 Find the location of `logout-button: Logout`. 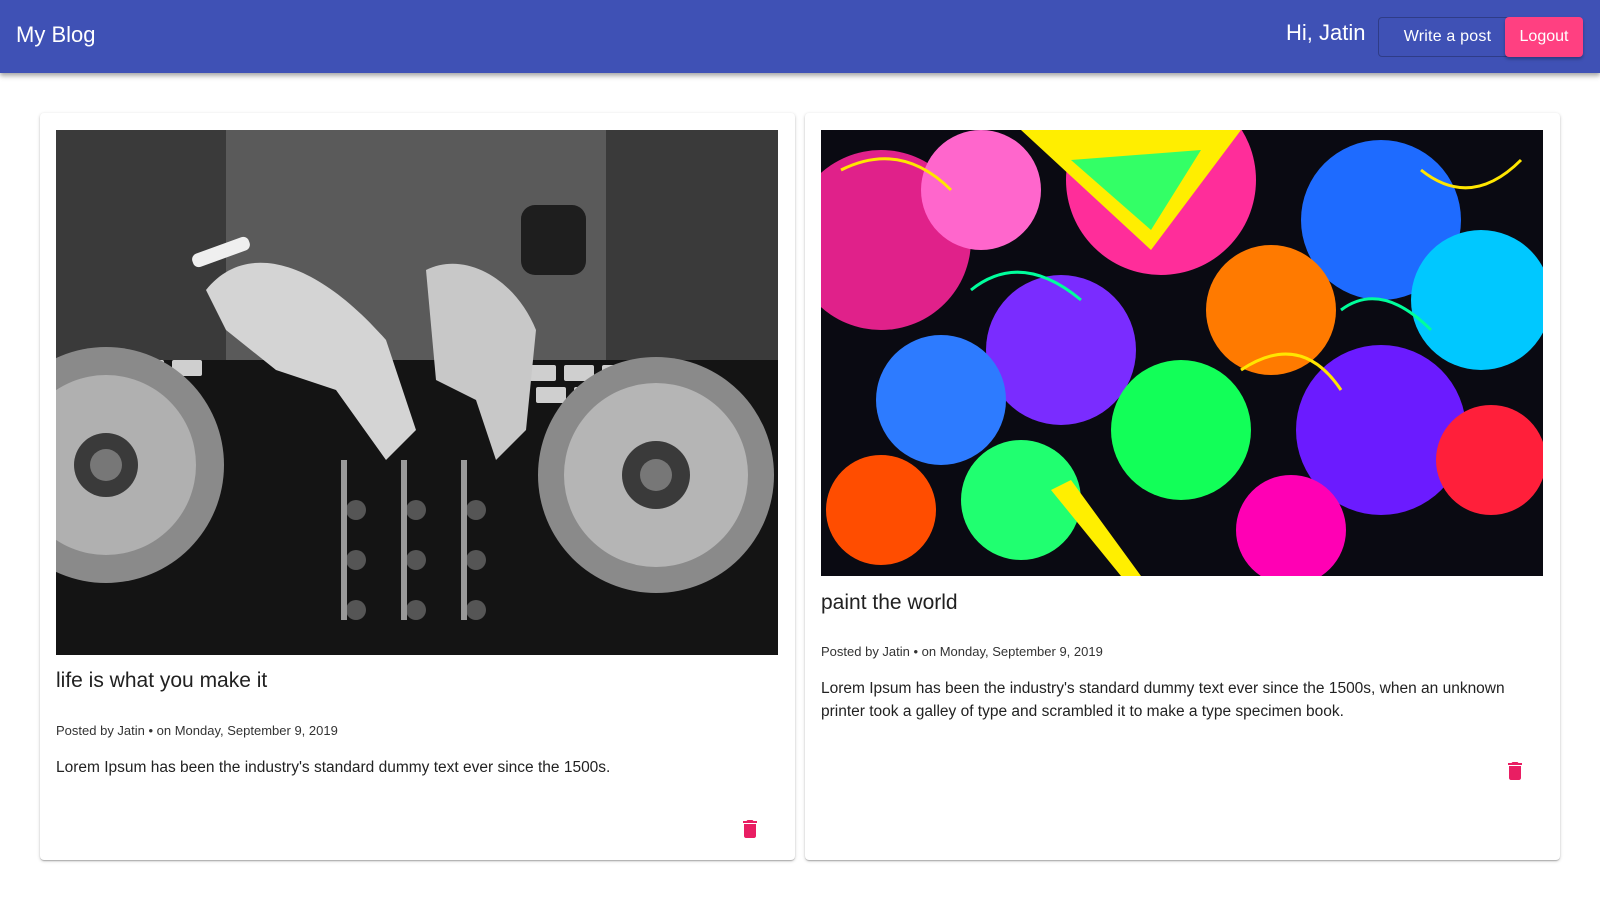

logout-button: Logout is located at coordinates (1544, 37).